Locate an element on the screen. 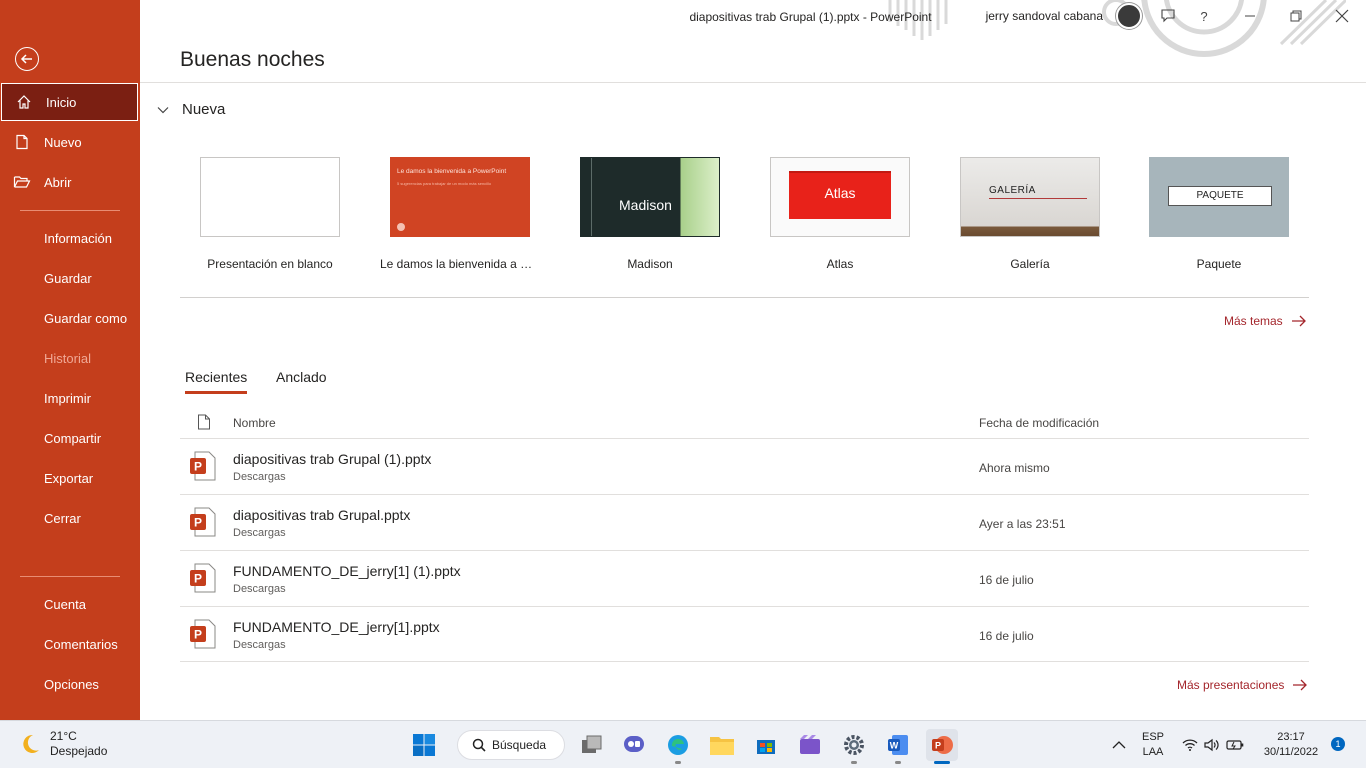 Image resolution: width=1366 pixels, height=768 pixels. task-view-icon is located at coordinates (592, 744).